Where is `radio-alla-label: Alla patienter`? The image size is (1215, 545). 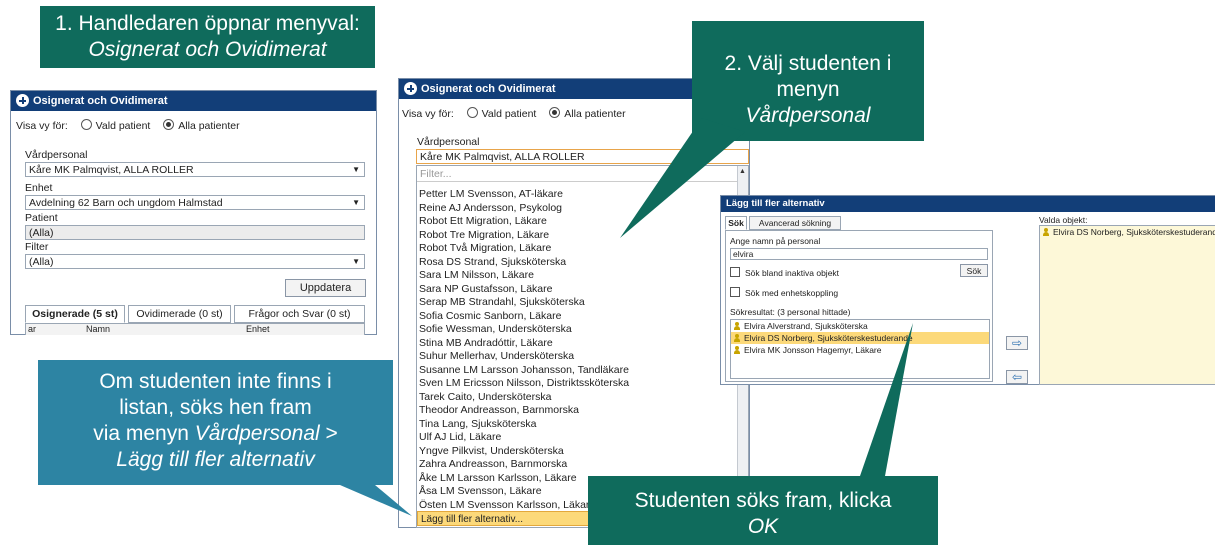
radio-alla-label: Alla patienter is located at coordinates (595, 114).